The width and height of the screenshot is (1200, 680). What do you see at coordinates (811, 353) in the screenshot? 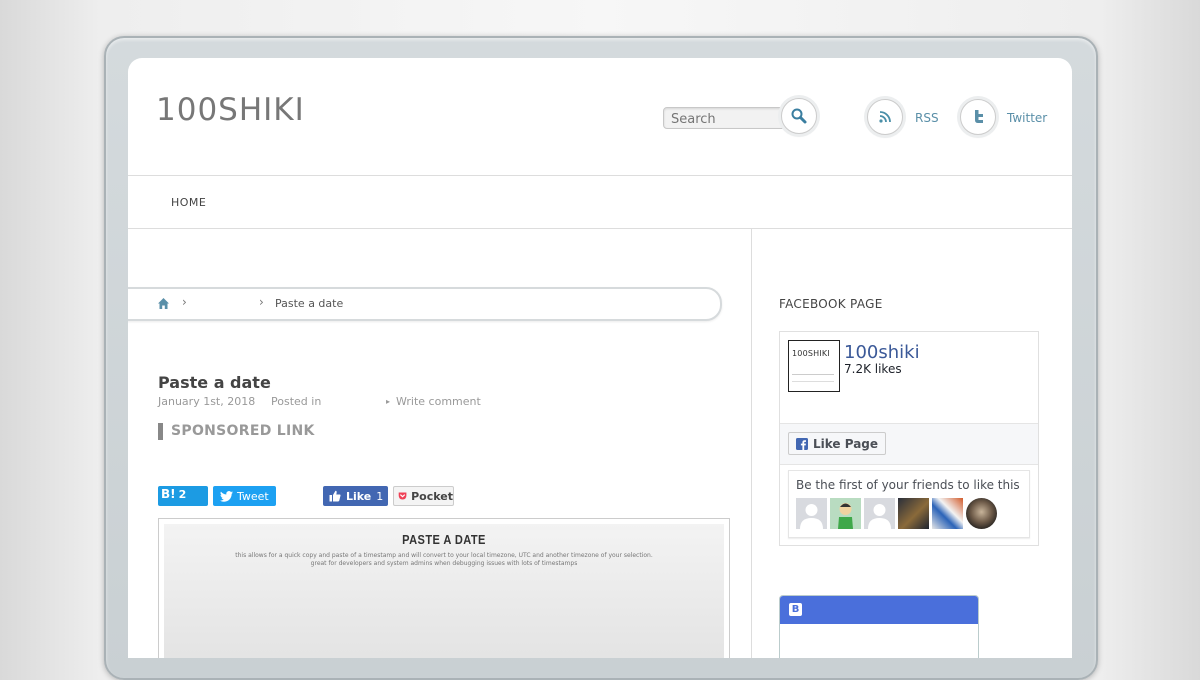
I see `facebook-thumb-logo: 100SHIKI` at bounding box center [811, 353].